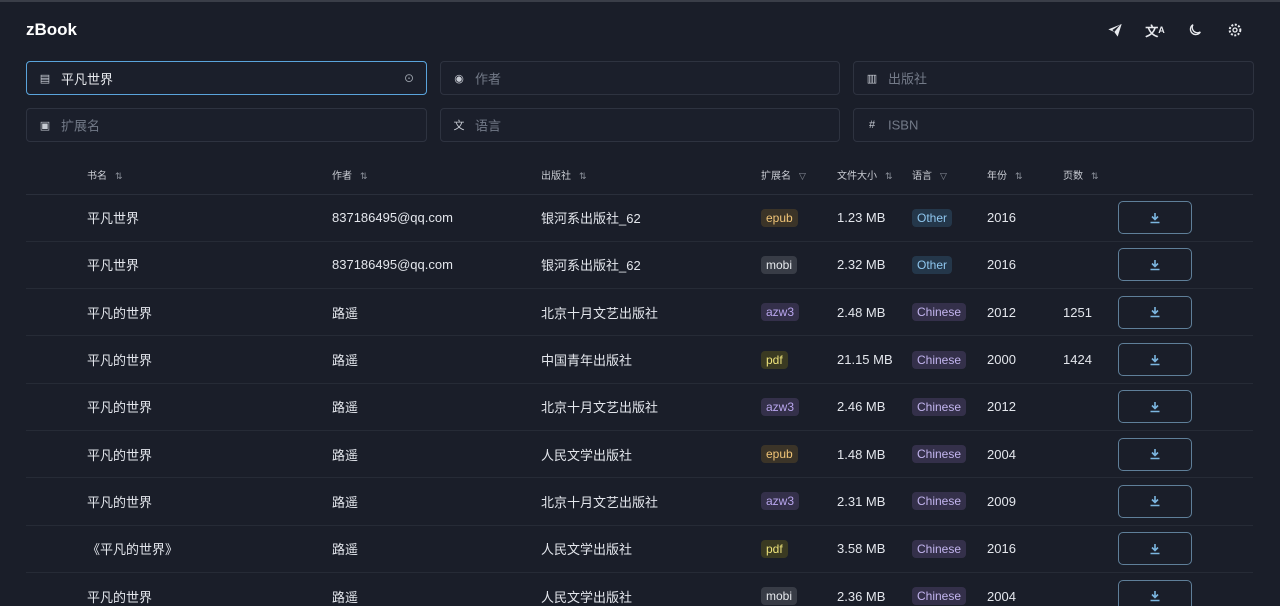  Describe the element at coordinates (179, 175) in the screenshot. I see `column-header: 书名 ⇅` at that location.